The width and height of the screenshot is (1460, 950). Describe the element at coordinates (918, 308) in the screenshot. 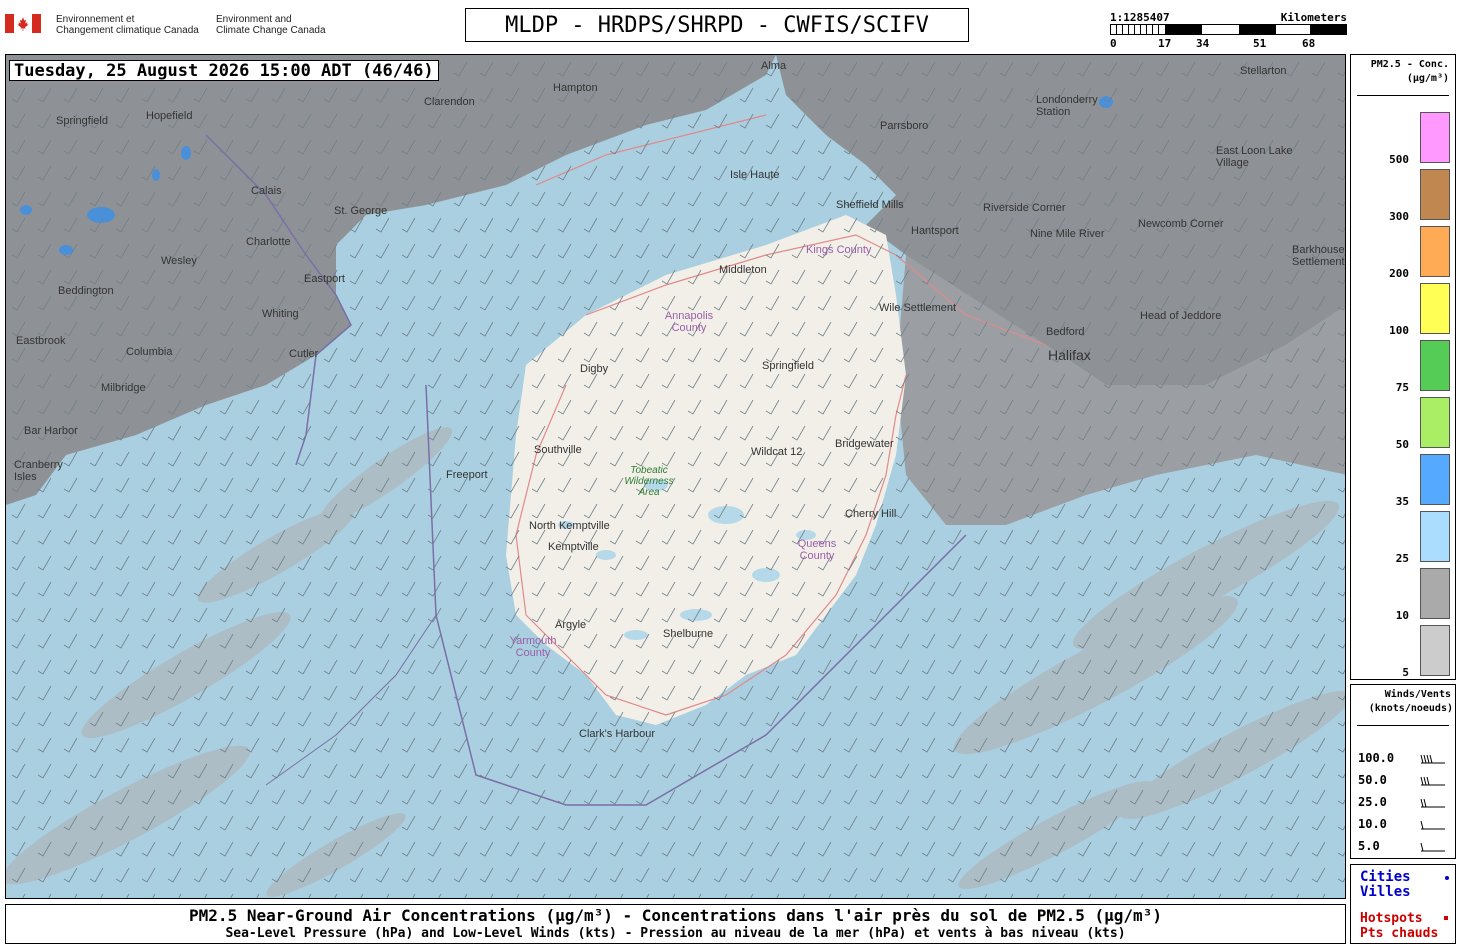

I see `place-label: Wile Settlement` at that location.